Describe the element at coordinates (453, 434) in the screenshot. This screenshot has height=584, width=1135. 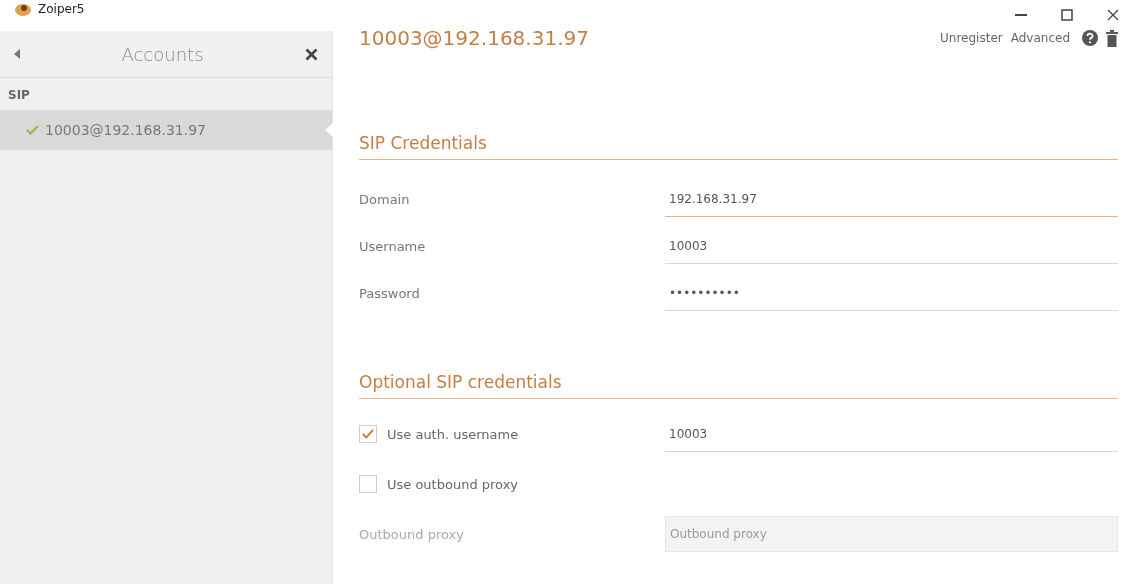
I see `checkbox-label: Use auth. username` at that location.